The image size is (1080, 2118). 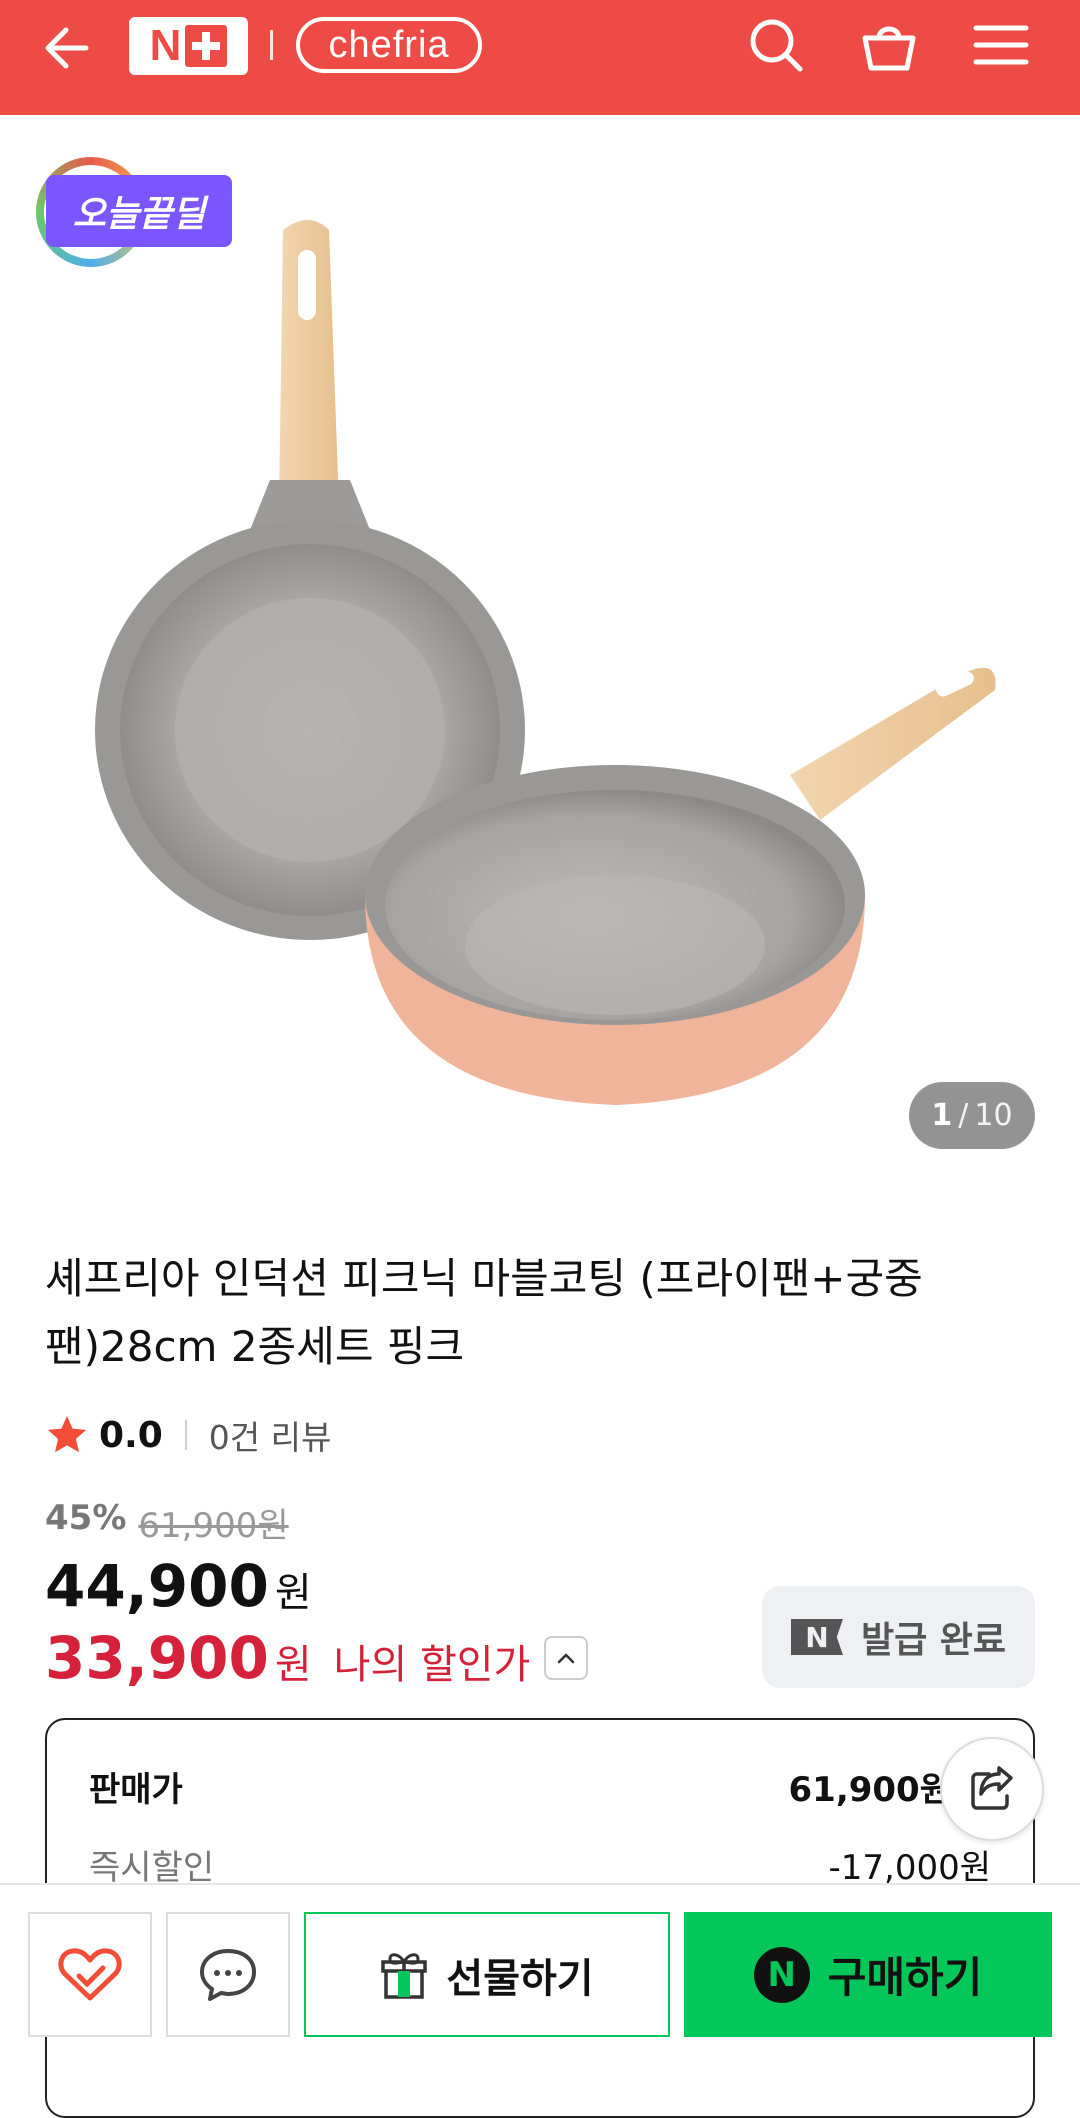 I want to click on top-header: N chefria, so click(x=540, y=57).